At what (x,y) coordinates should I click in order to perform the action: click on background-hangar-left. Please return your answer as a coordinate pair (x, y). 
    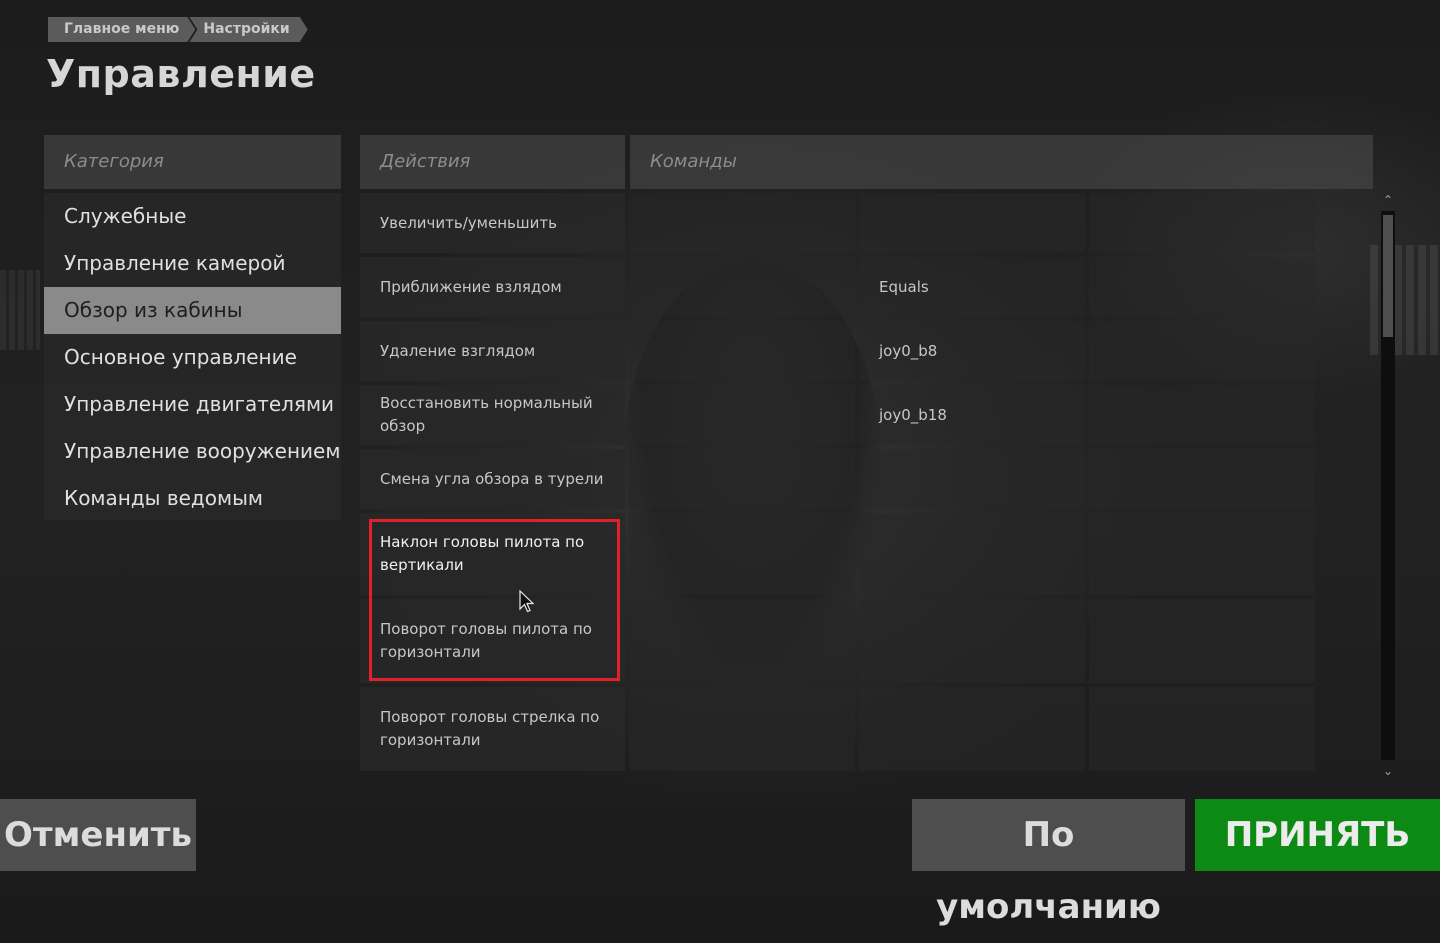
    Looking at the image, I should click on (20, 310).